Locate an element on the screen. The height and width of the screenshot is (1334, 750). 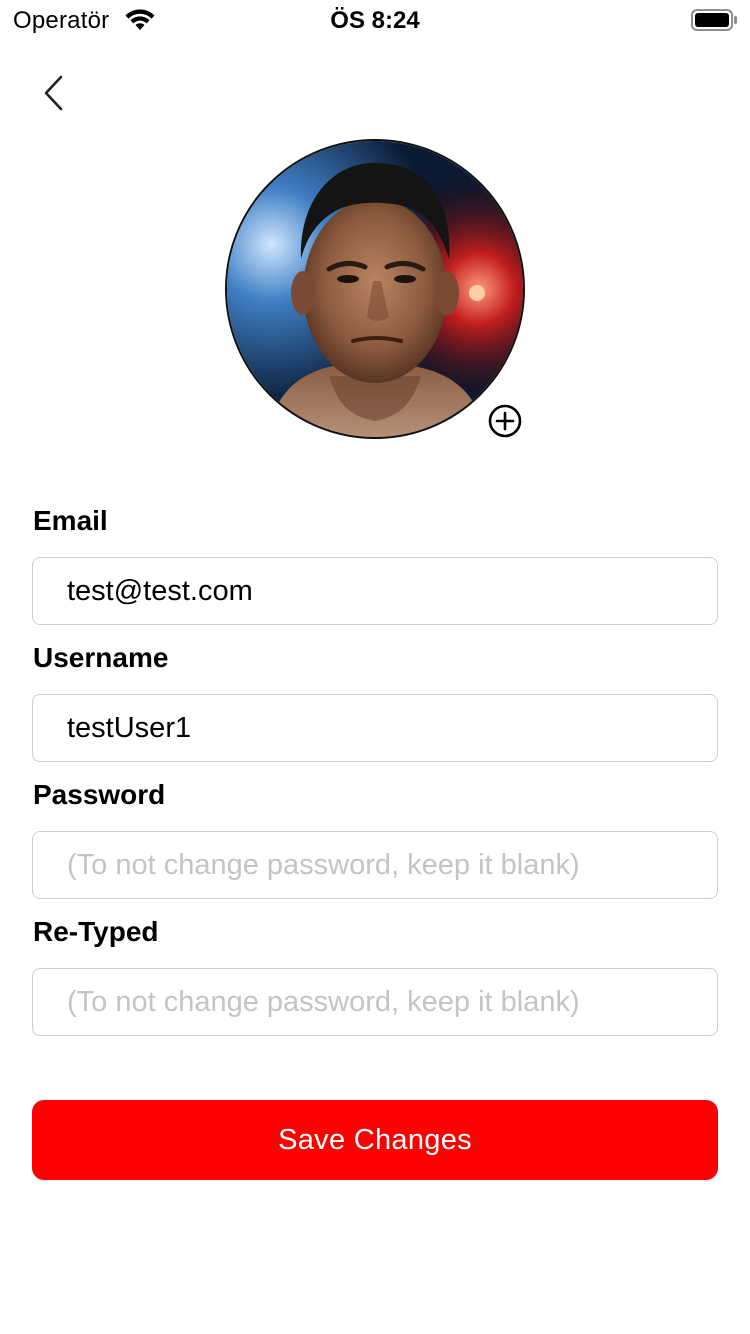
status-bar: Operatör ÖS 8:24 is located at coordinates (375, 20).